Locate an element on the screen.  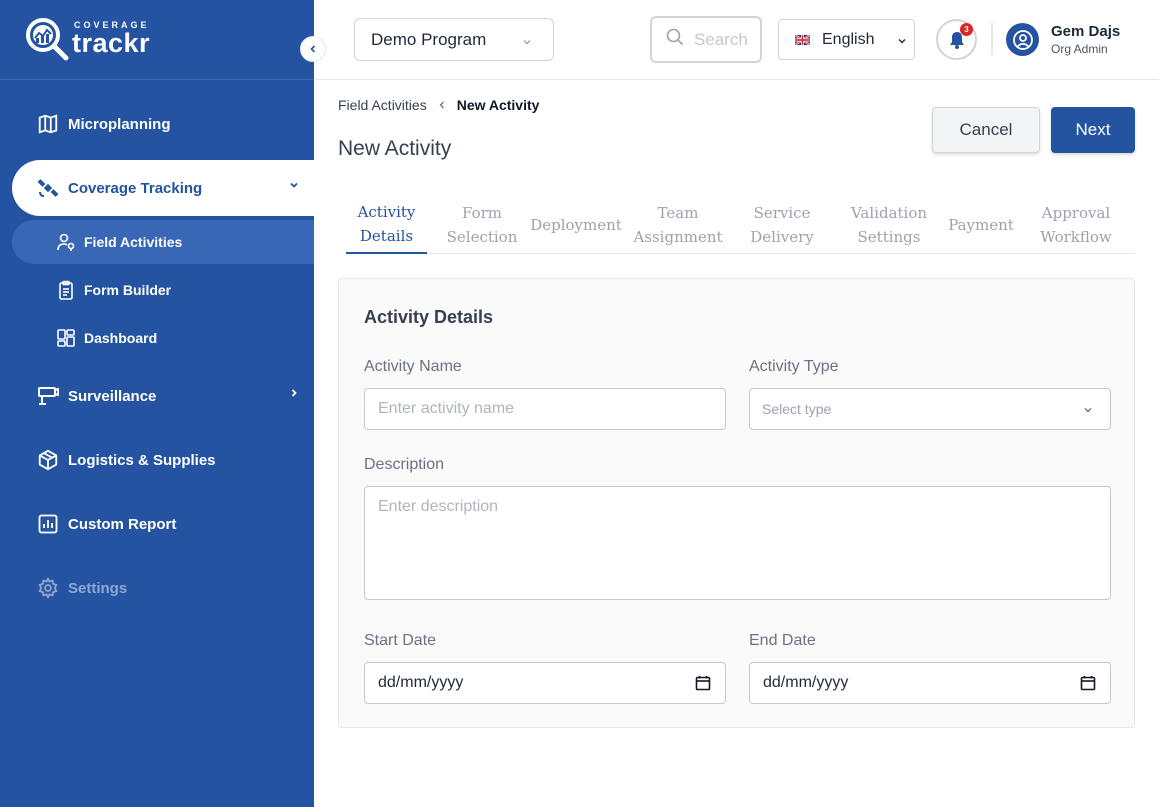
sidebar-subitem-dashboard: Dashboard is located at coordinates (163, 338).